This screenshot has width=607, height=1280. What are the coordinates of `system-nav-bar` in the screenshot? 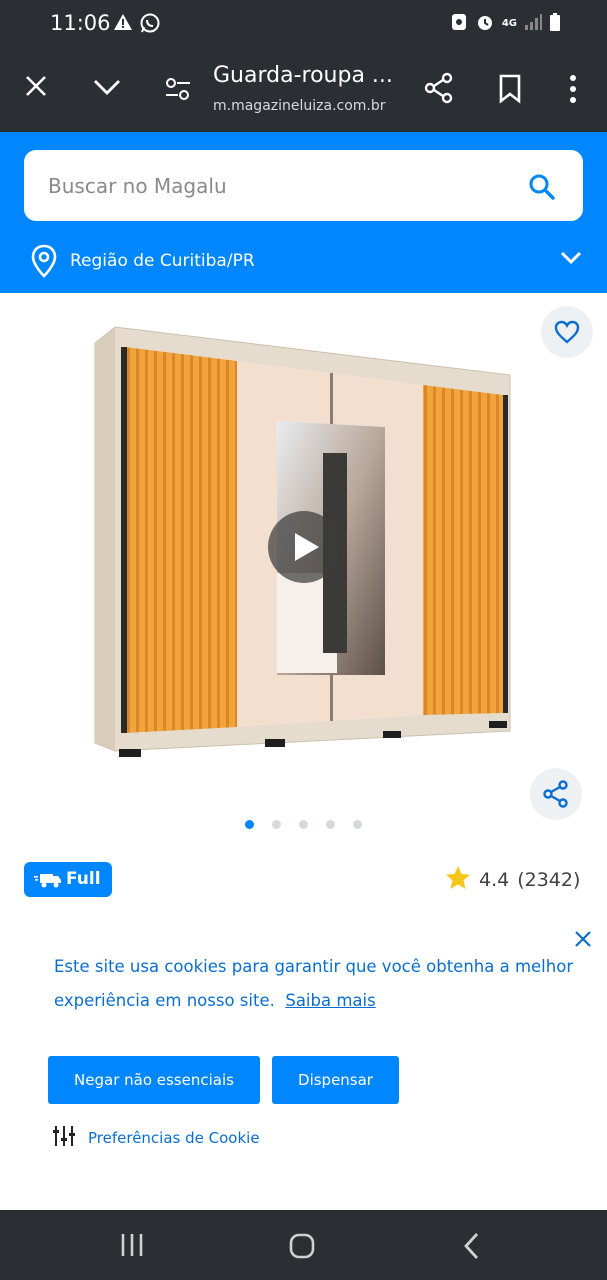 It's located at (303, 1245).